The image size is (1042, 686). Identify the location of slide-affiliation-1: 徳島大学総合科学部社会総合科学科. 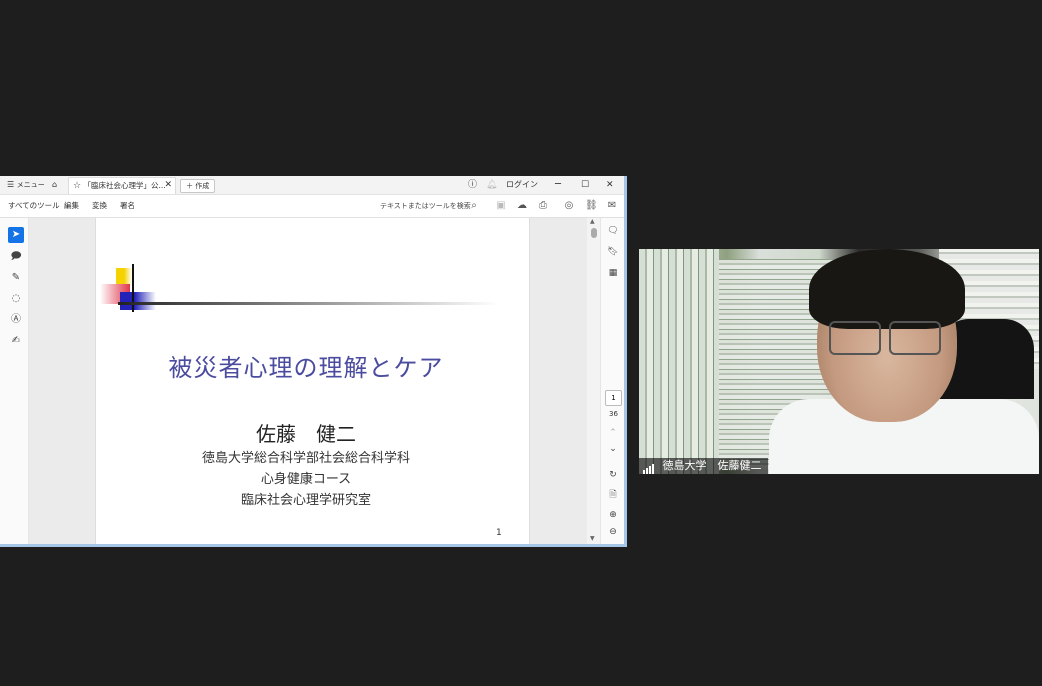
(305, 458).